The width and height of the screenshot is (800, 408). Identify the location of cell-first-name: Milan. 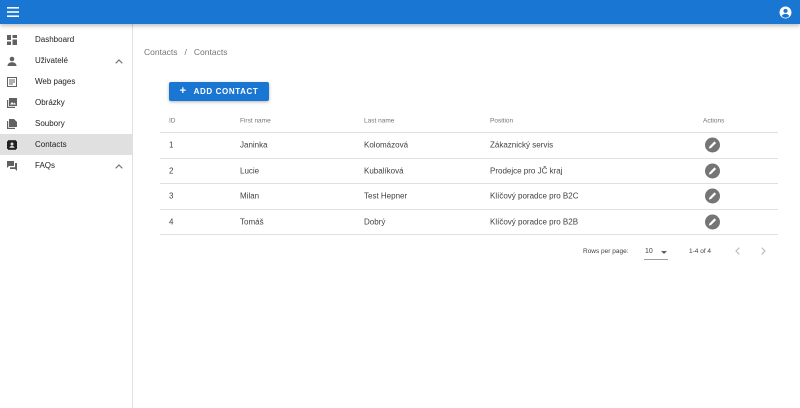
(250, 196).